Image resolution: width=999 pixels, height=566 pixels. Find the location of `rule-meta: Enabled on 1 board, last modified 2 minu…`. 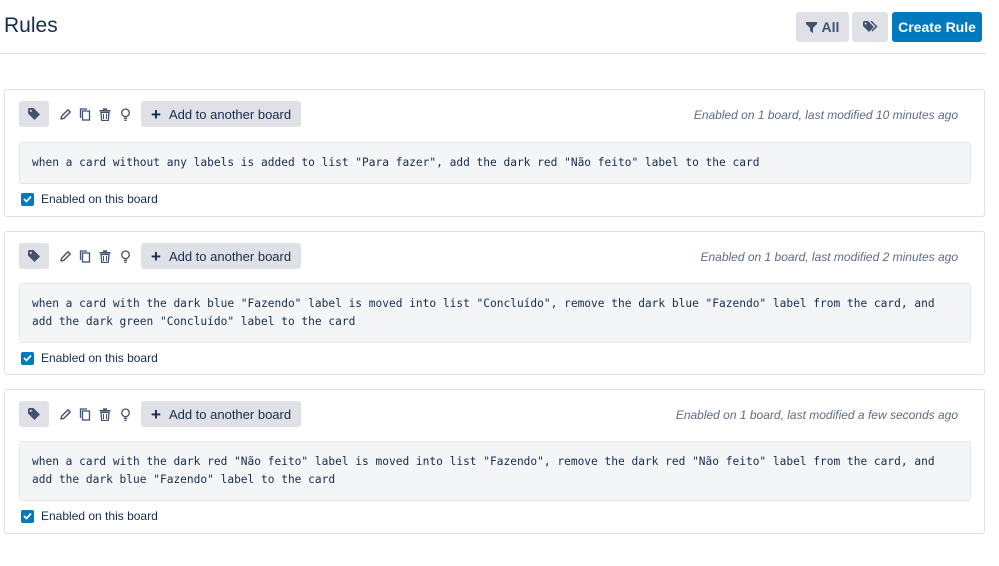

rule-meta: Enabled on 1 board, last modified 2 minu… is located at coordinates (829, 257).